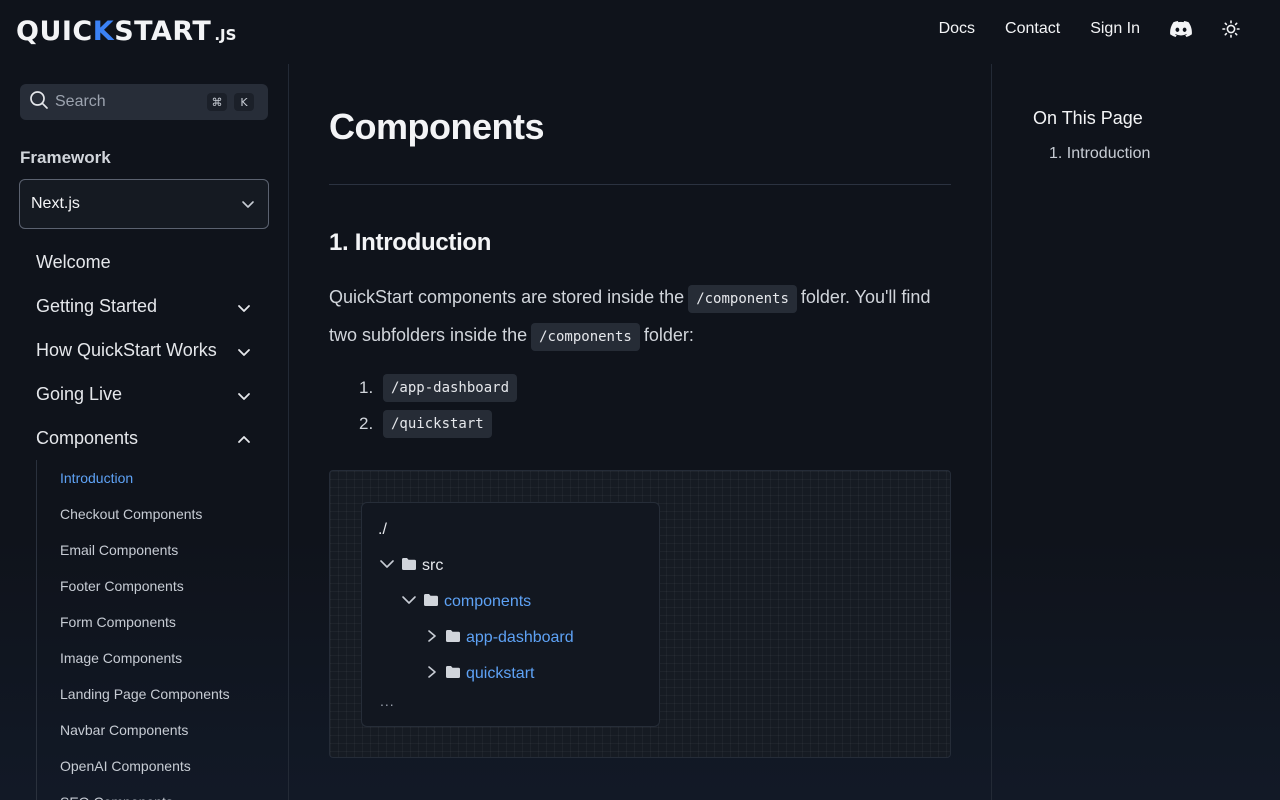  I want to click on sidebar-item-how-quickstart-works: How QuickStart Works, so click(143, 350).